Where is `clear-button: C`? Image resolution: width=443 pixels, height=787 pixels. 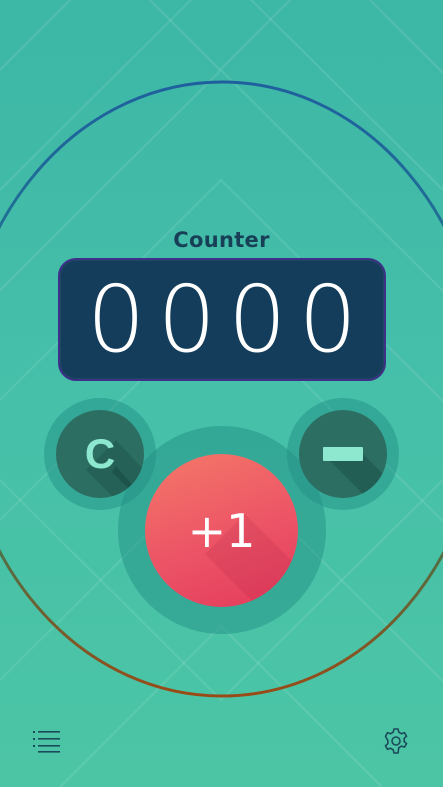 clear-button: C is located at coordinates (100, 454).